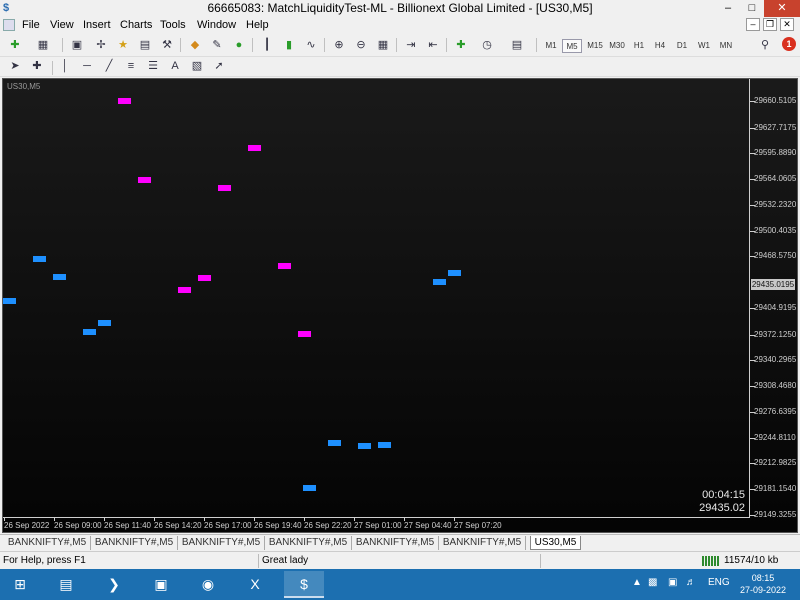 This screenshot has height=600, width=800. Describe the element at coordinates (255, 584) in the screenshot. I see `excel-icon: X` at that location.